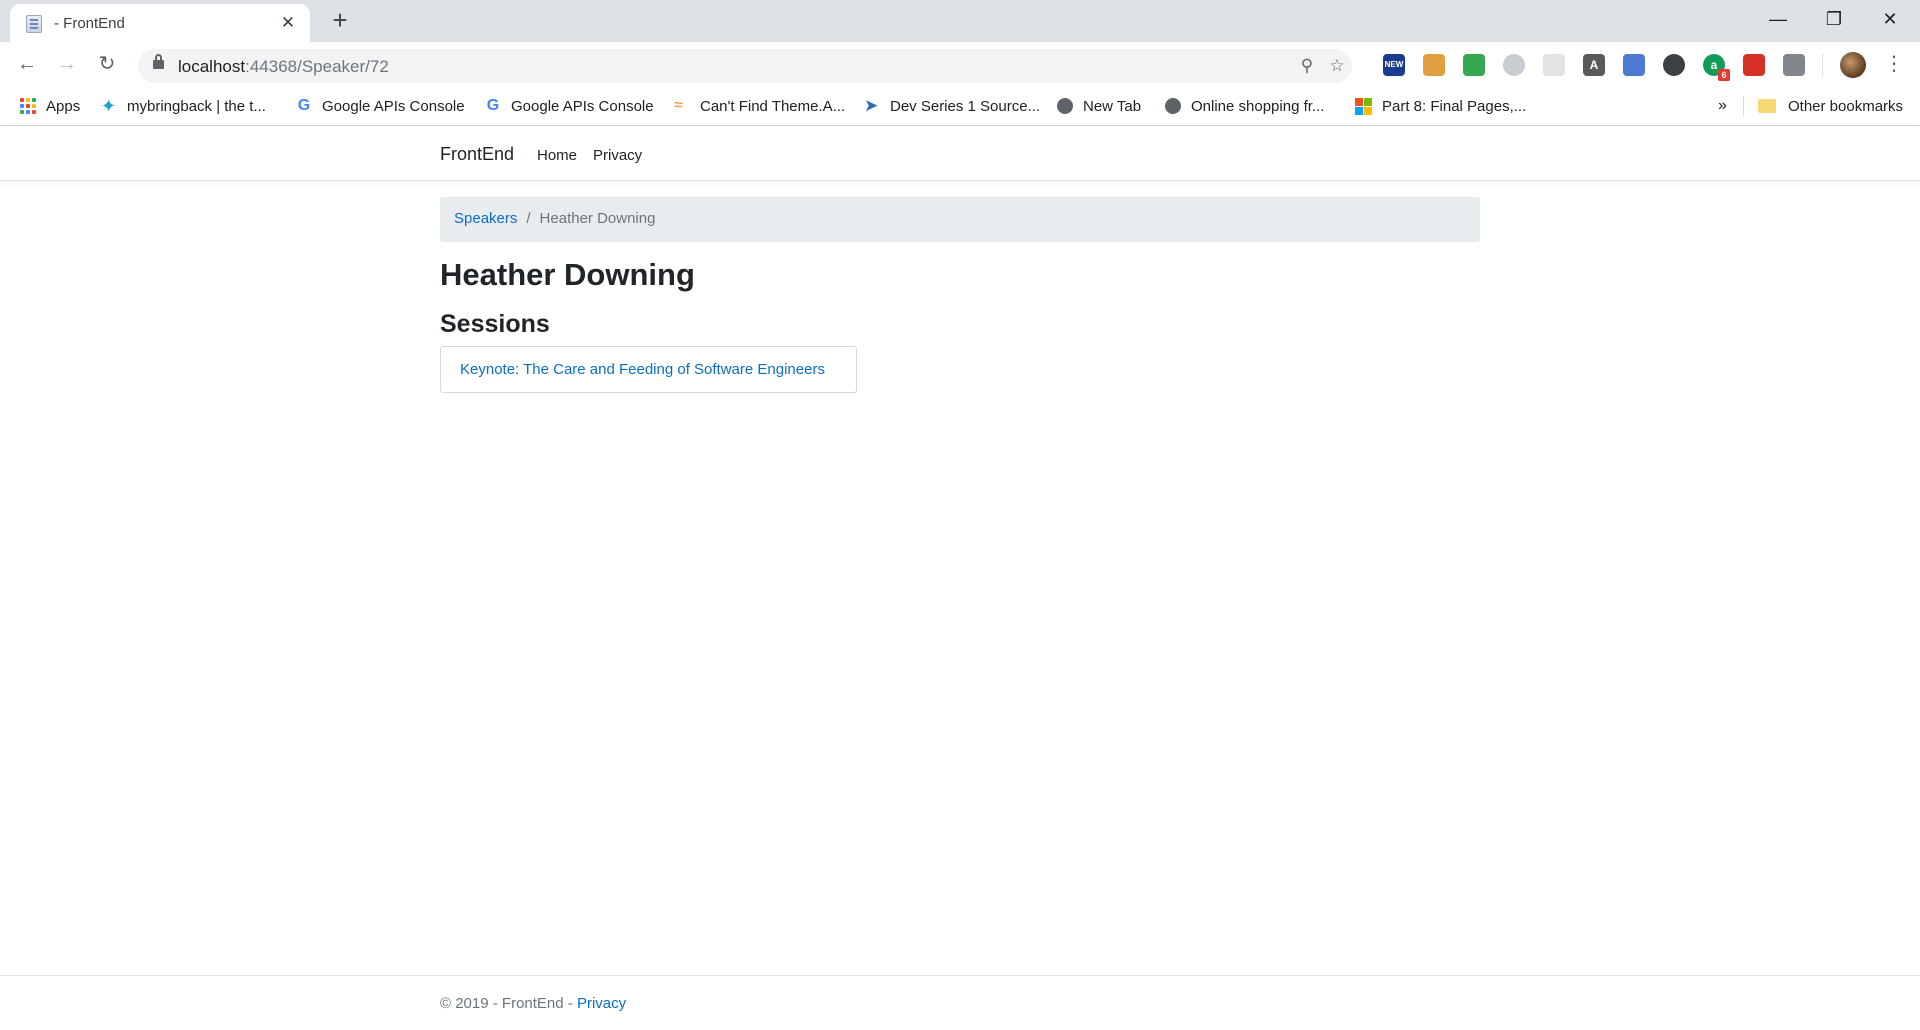 The image size is (1920, 1030). What do you see at coordinates (1634, 65) in the screenshot?
I see `spiral-extension-icon` at bounding box center [1634, 65].